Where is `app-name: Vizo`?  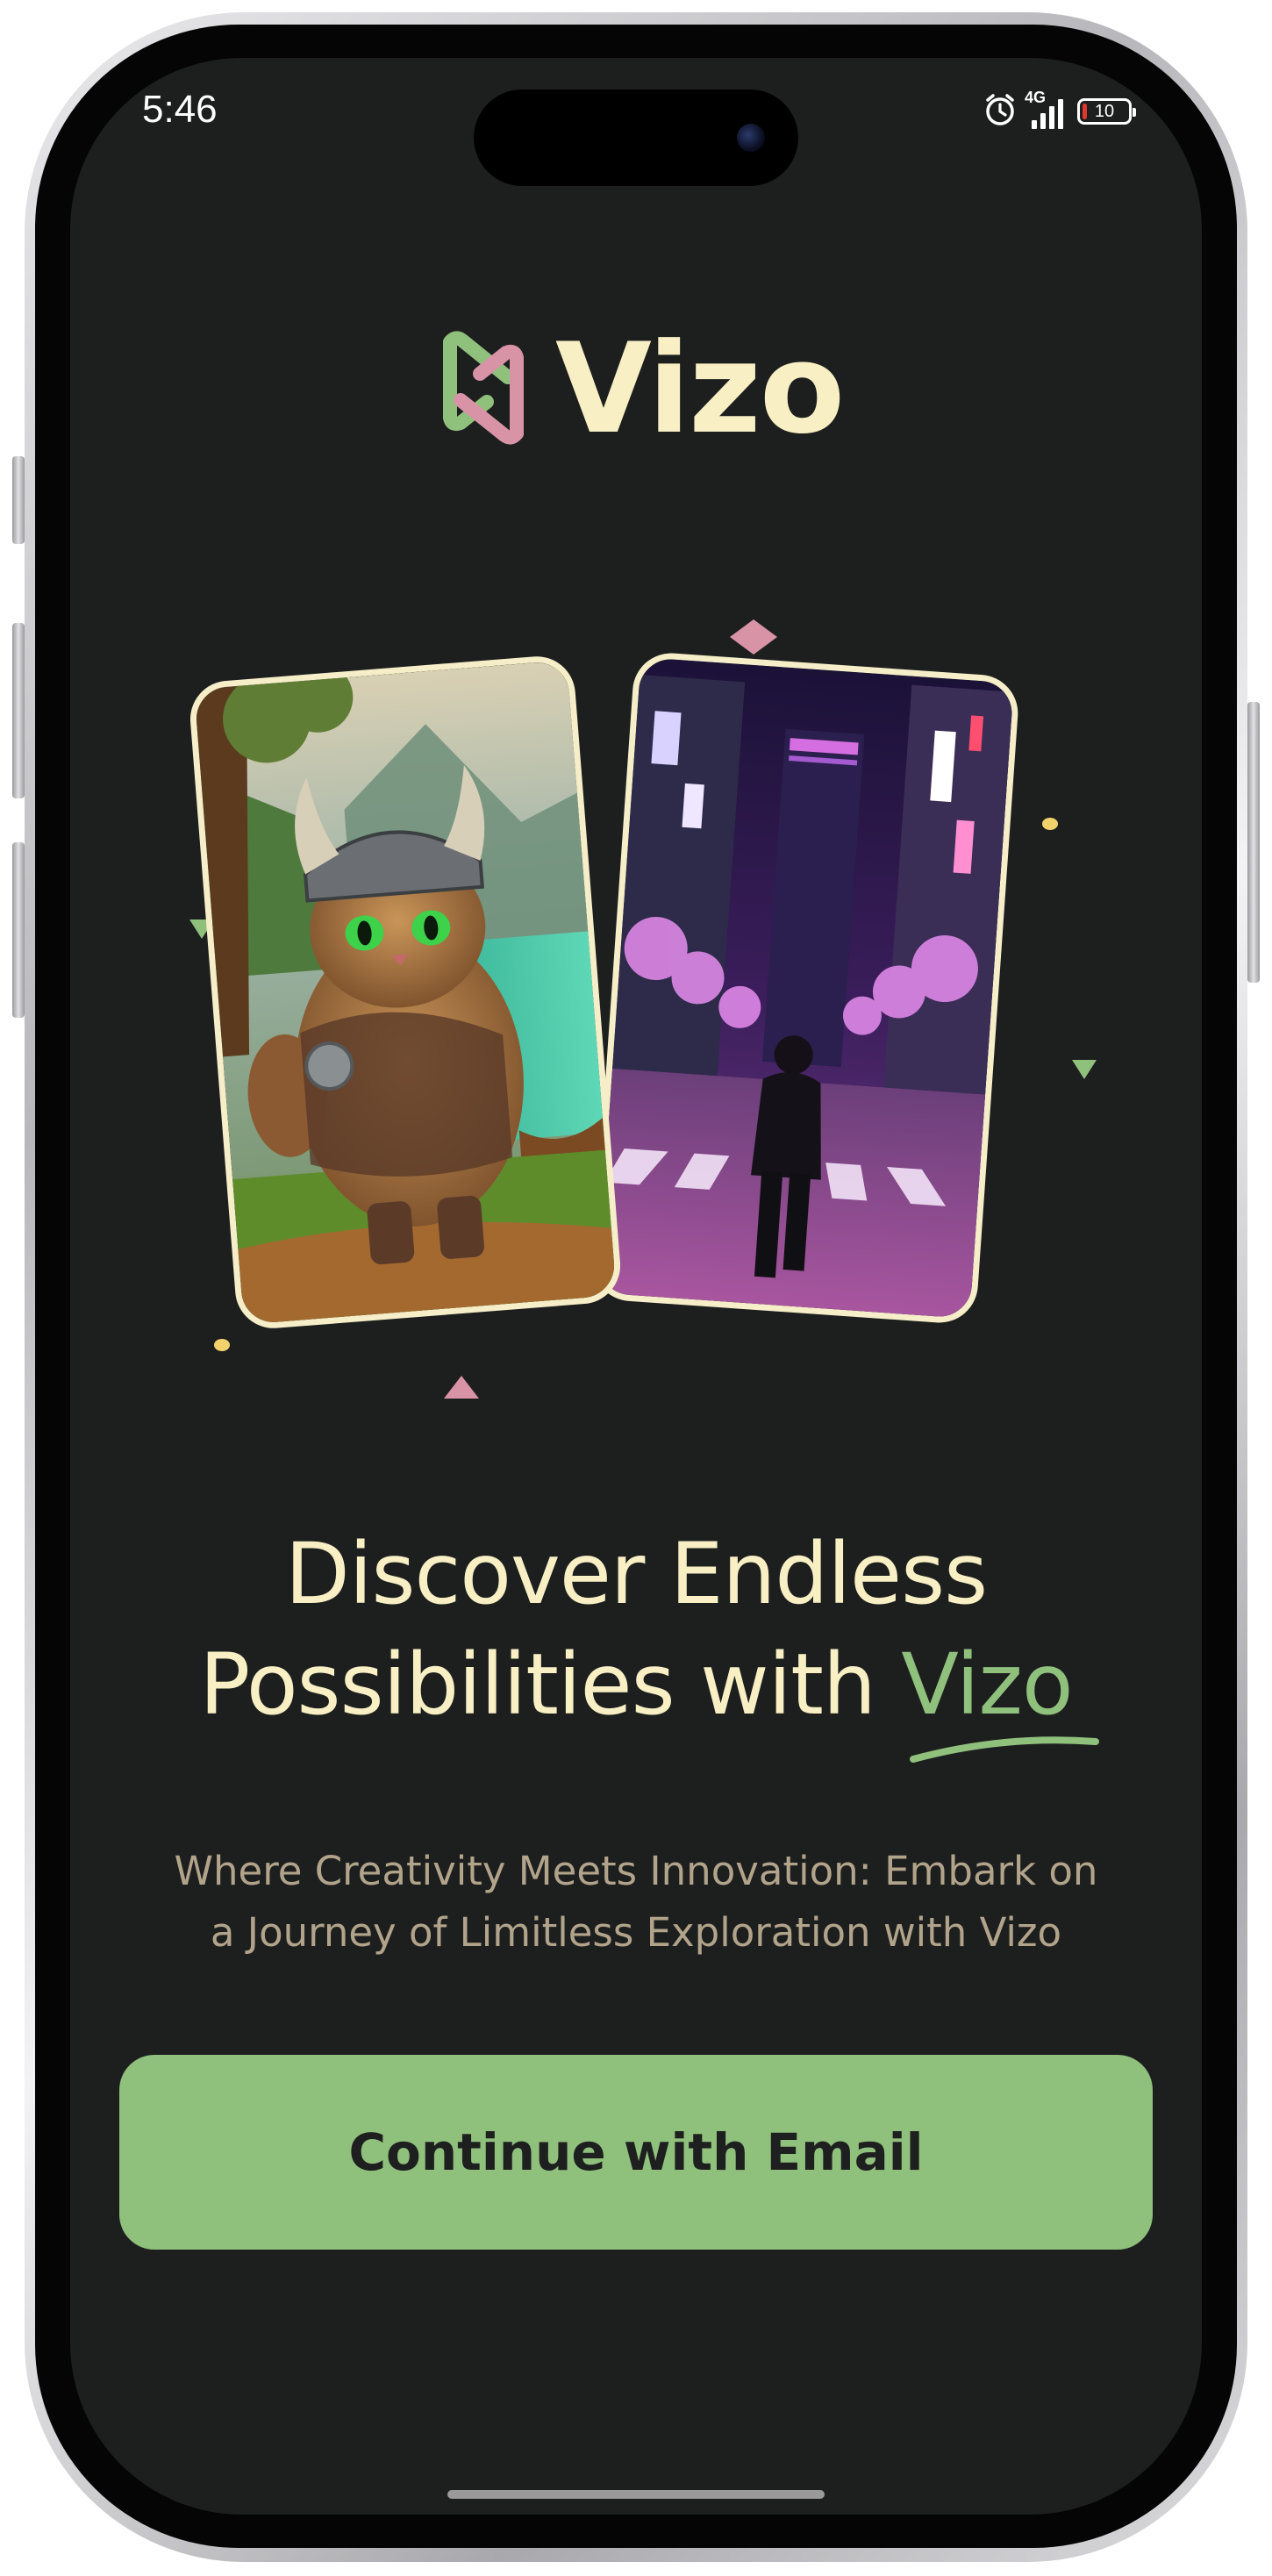
app-name: Vizo is located at coordinates (700, 389).